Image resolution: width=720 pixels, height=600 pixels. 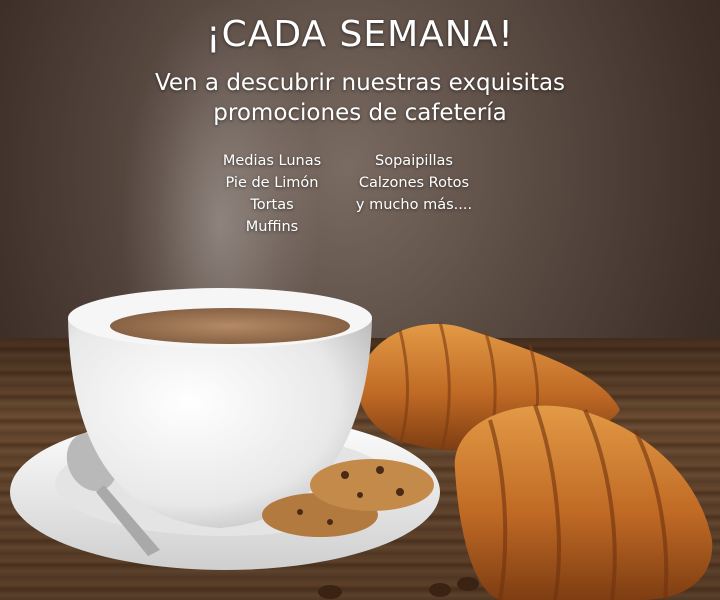 What do you see at coordinates (360, 113) in the screenshot?
I see `subheadline-line-2: promociones de cafetería` at bounding box center [360, 113].